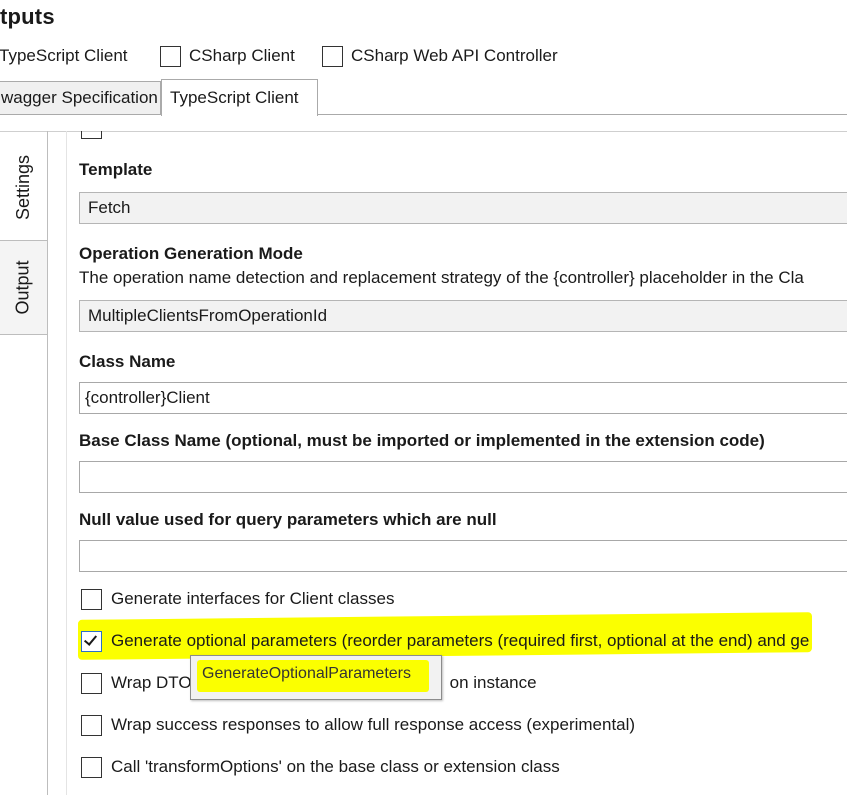 The height and width of the screenshot is (795, 847). I want to click on tab-label: TypeScript Client, so click(234, 97).